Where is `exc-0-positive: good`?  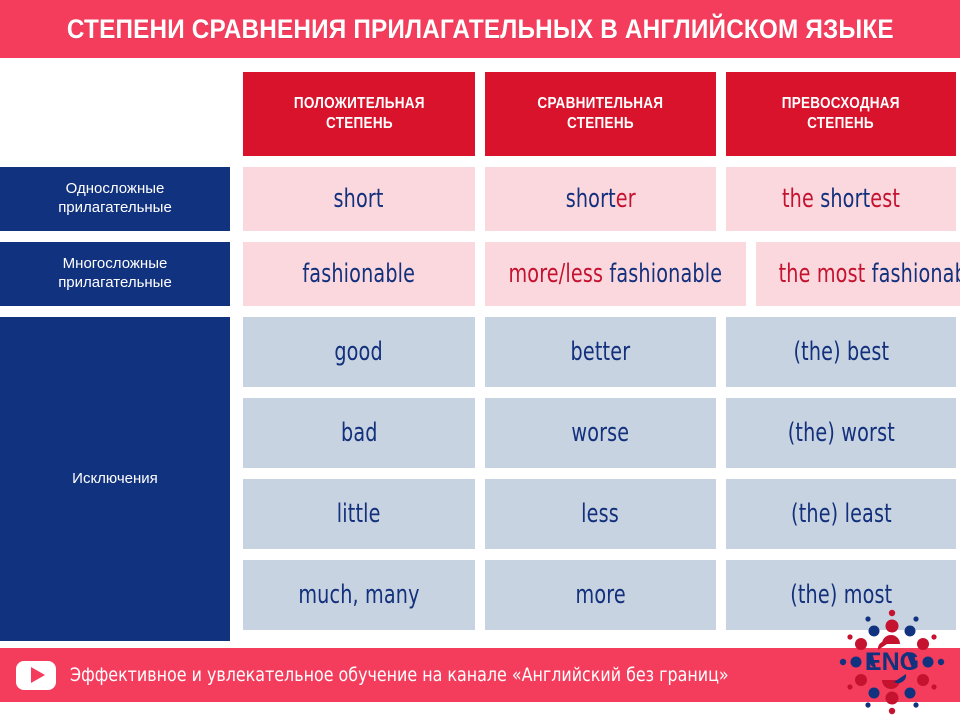 exc-0-positive: good is located at coordinates (359, 352).